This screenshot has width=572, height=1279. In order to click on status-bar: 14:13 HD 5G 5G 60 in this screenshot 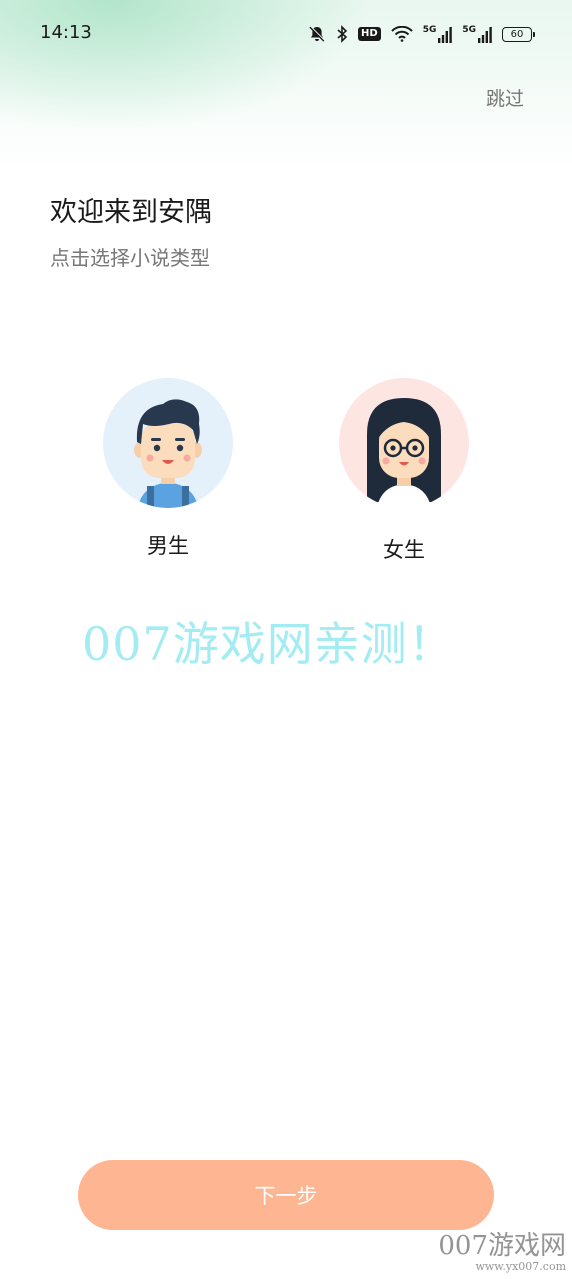, I will do `click(286, 34)`.